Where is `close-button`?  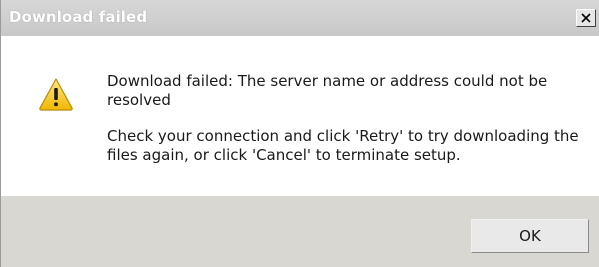
close-button is located at coordinates (586, 18).